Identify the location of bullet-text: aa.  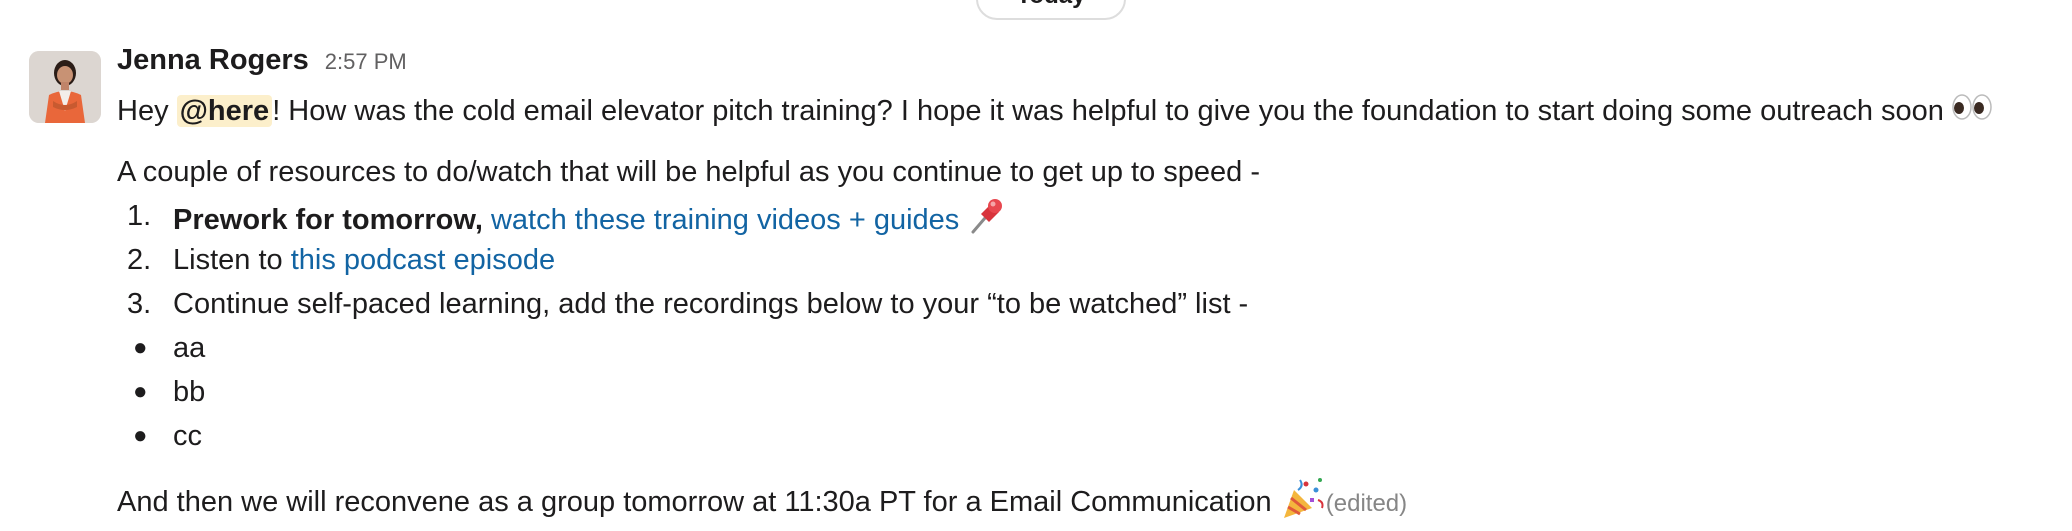
(189, 348).